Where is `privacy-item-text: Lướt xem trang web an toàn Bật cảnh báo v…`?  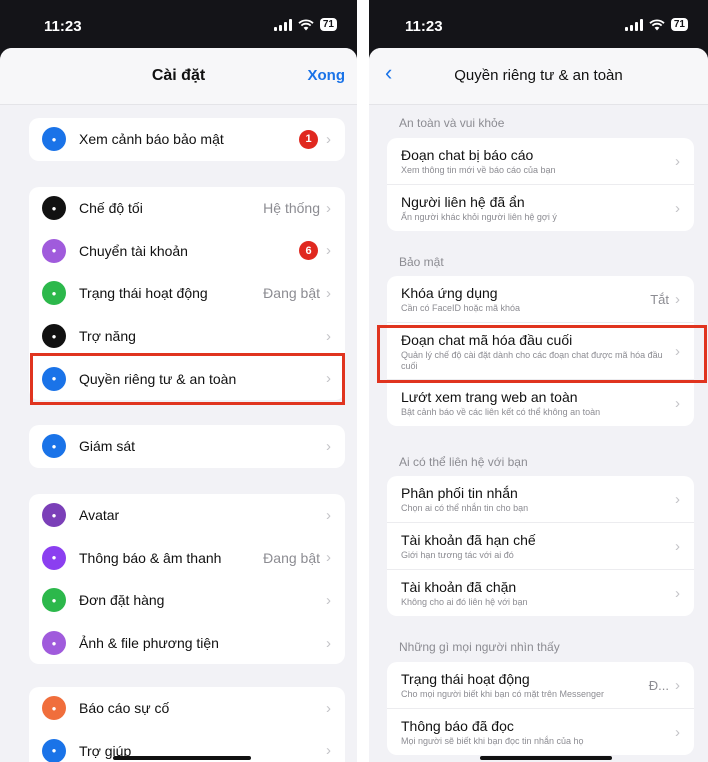 privacy-item-text: Lướt xem trang web an toàn Bật cảnh báo v… is located at coordinates (538, 403).